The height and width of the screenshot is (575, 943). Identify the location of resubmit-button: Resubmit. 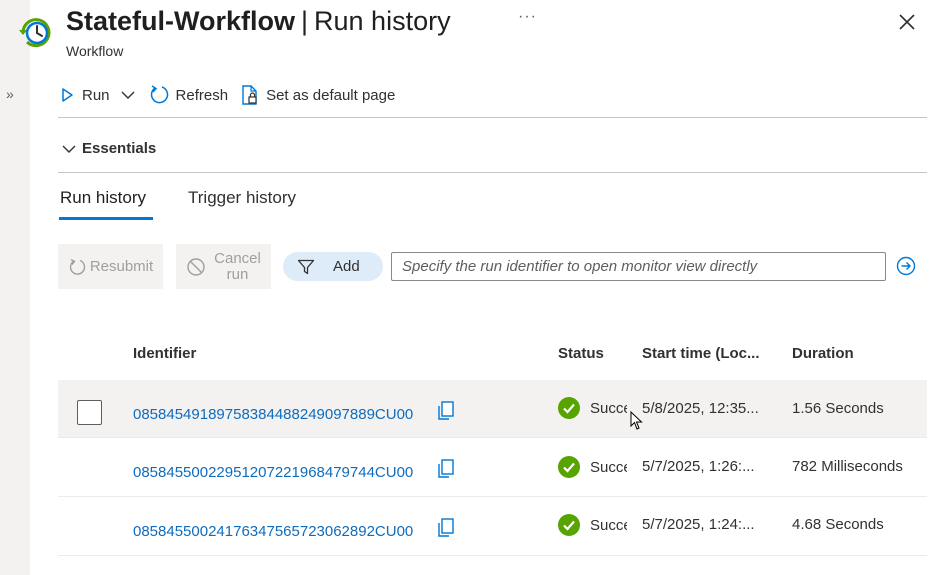
(110, 266).